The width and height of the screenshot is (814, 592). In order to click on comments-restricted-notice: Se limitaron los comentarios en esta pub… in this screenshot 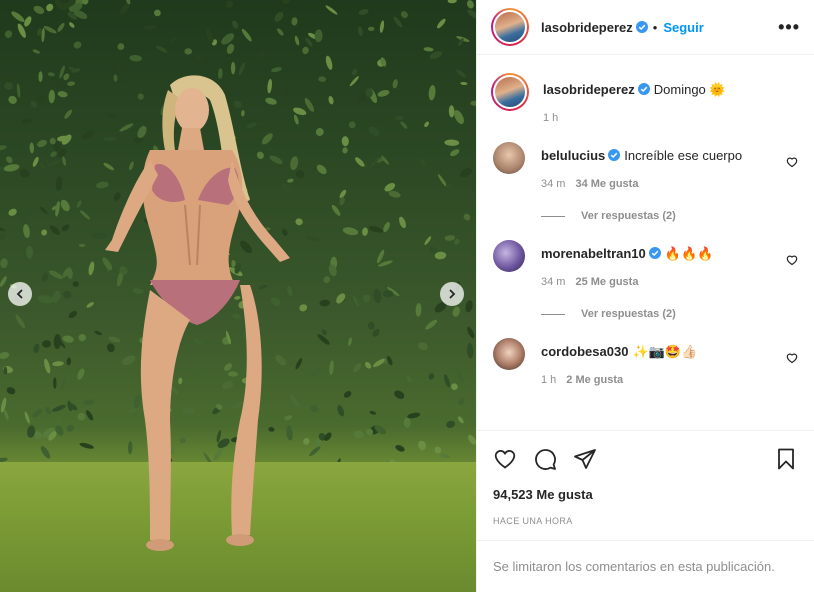, I will do `click(645, 566)`.